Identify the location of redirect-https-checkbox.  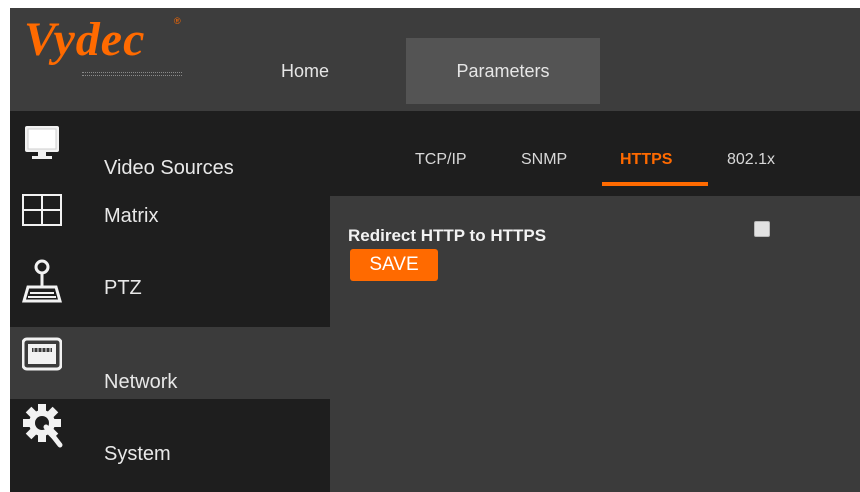
(762, 229).